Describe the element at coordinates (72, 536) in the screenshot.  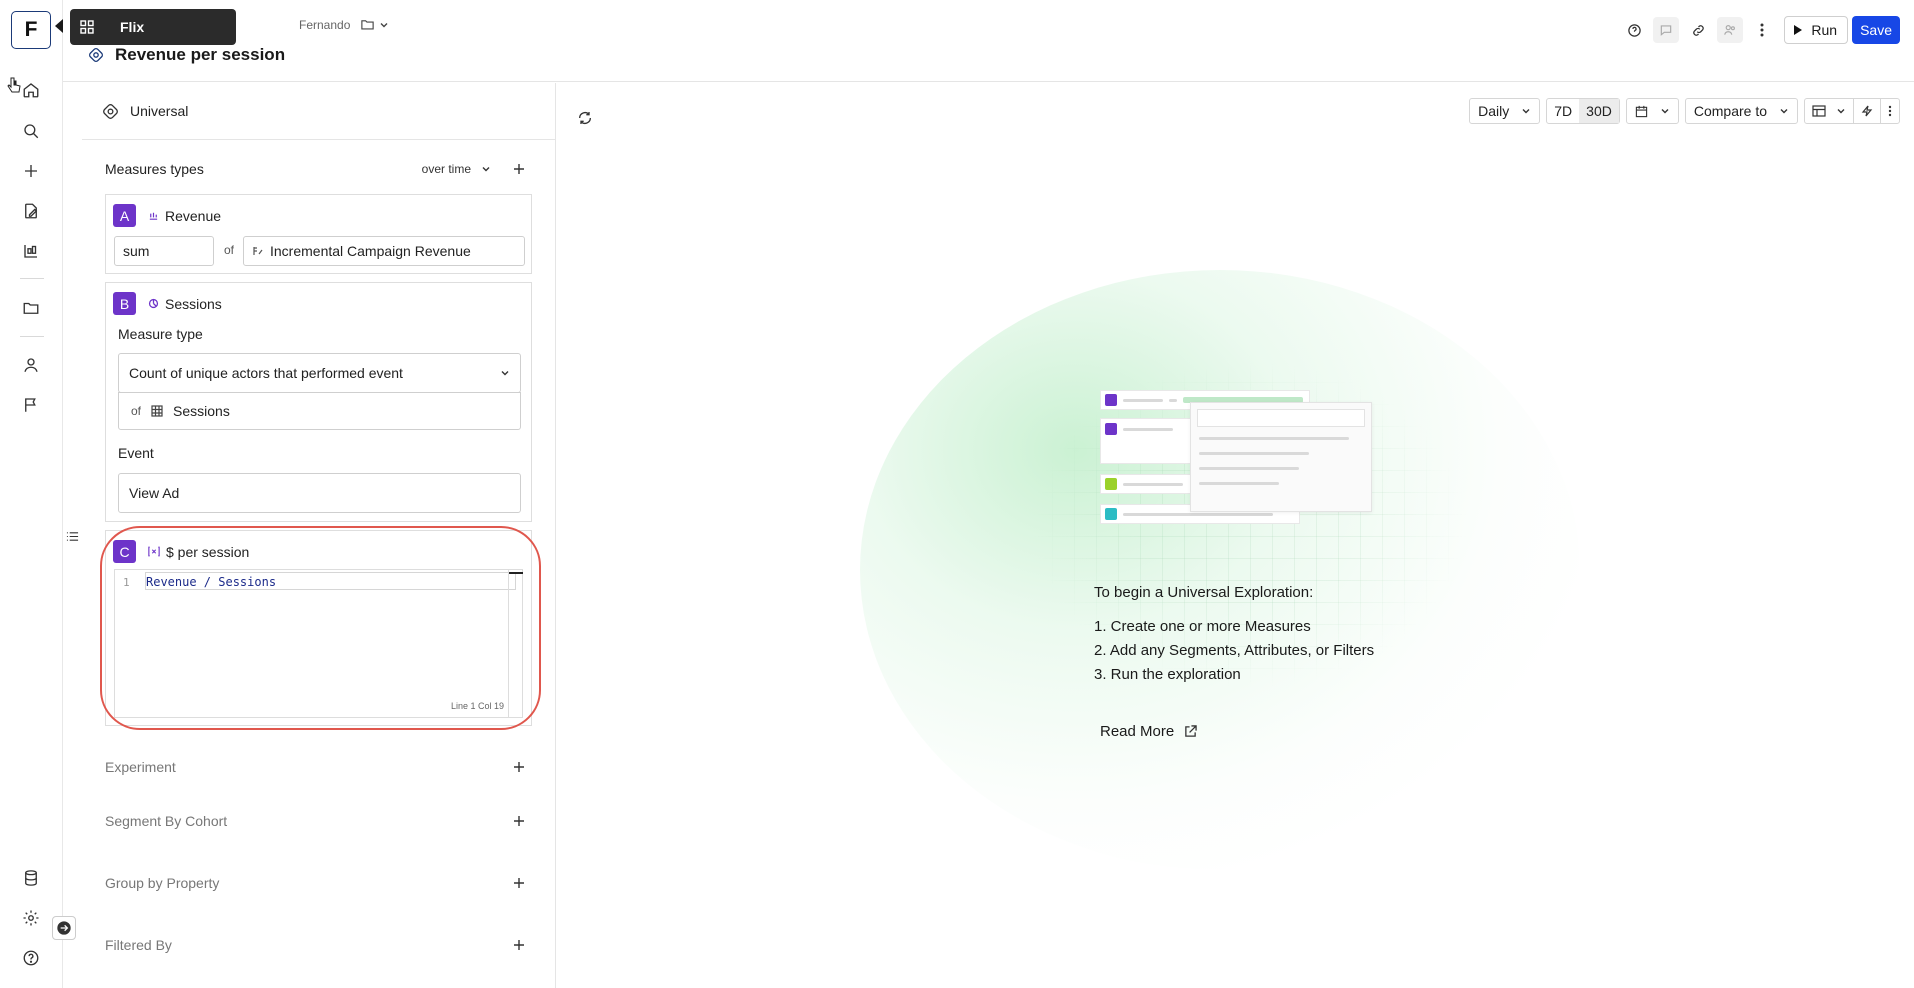
I see `outline-list-icon` at that location.